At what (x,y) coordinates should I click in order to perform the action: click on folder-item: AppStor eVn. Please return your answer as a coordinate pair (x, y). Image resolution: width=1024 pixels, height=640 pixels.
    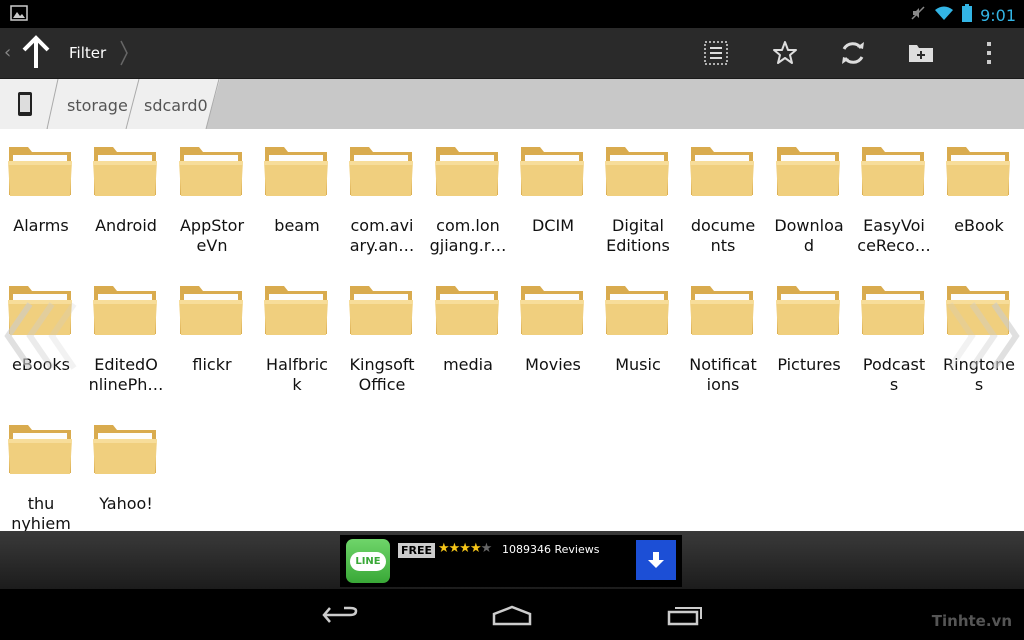
    Looking at the image, I should click on (213, 198).